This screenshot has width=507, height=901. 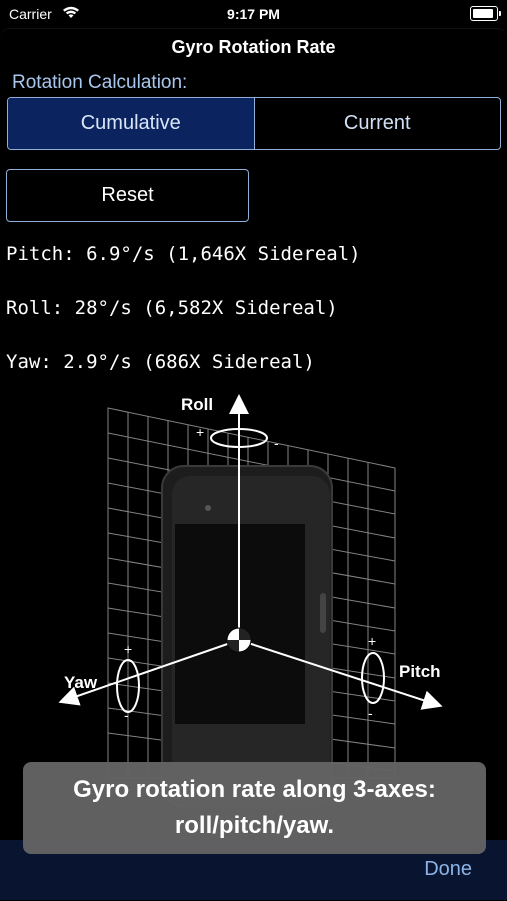 What do you see at coordinates (81, 682) in the screenshot?
I see `yaw-axis-label: Yaw` at bounding box center [81, 682].